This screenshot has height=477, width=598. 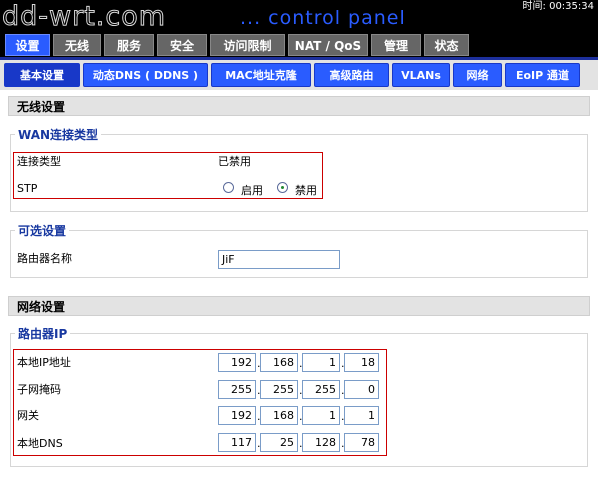 I want to click on subnet-octet-4: 0, so click(x=361, y=389).